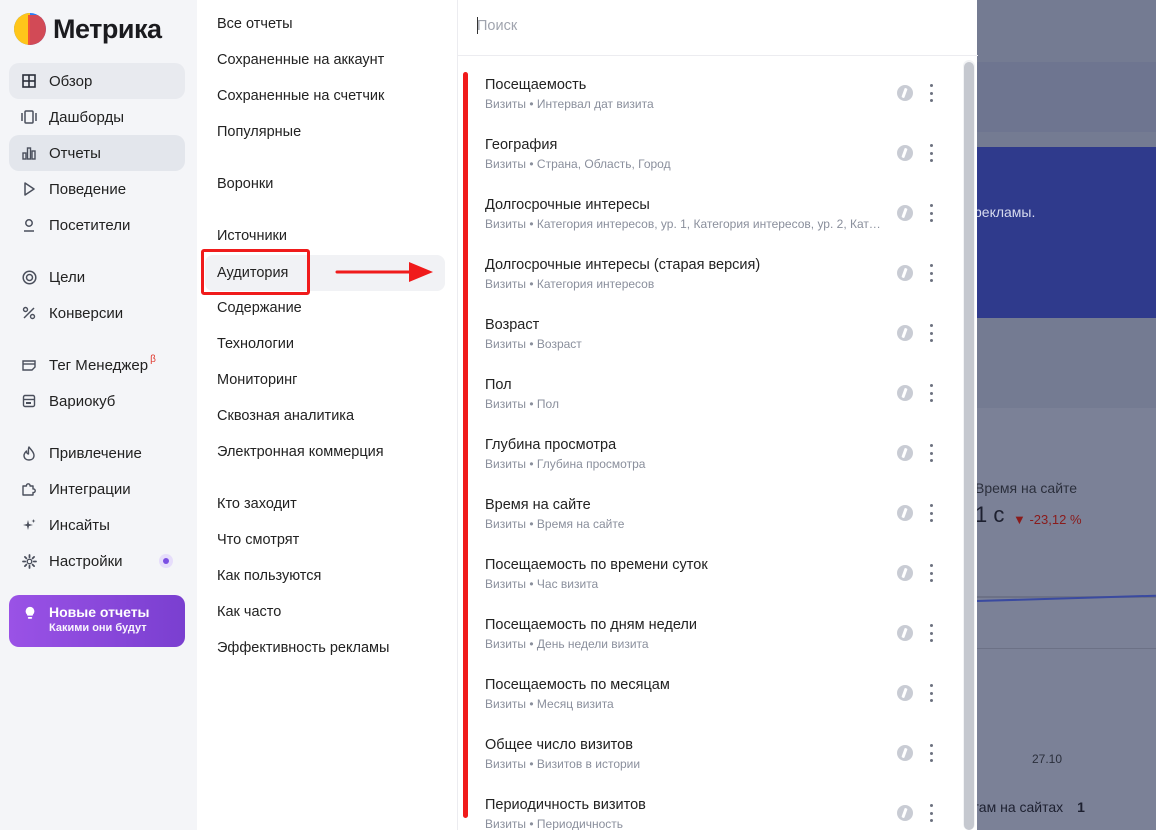  What do you see at coordinates (570, 284) in the screenshot?
I see `report-subtitle: Визиты • Категория интересов` at bounding box center [570, 284].